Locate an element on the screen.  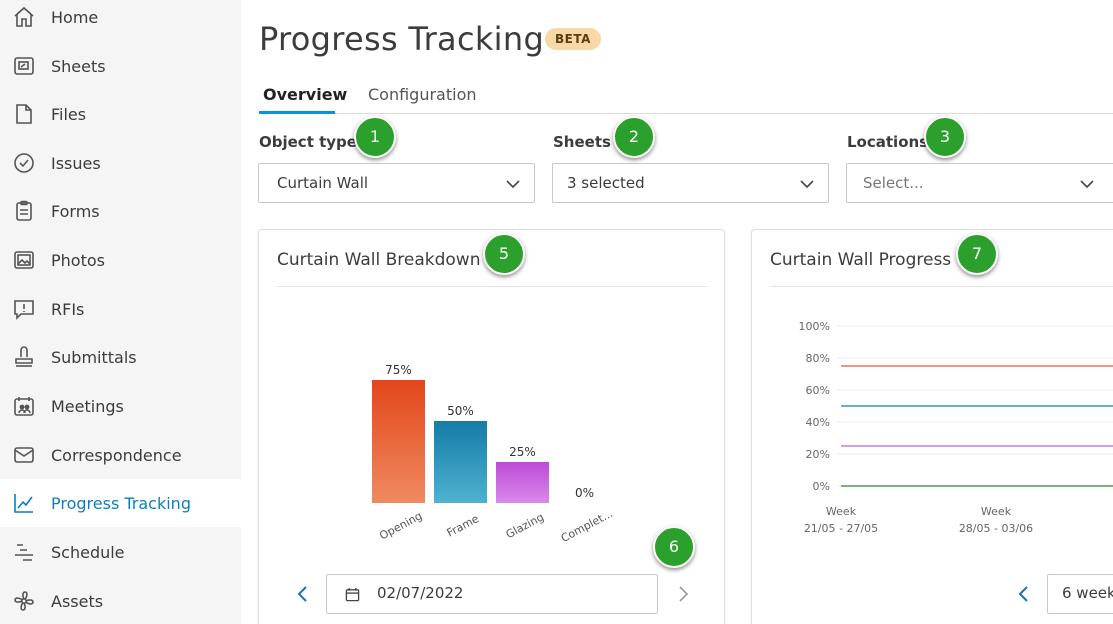
previous-period-button is located at coordinates (1024, 594).